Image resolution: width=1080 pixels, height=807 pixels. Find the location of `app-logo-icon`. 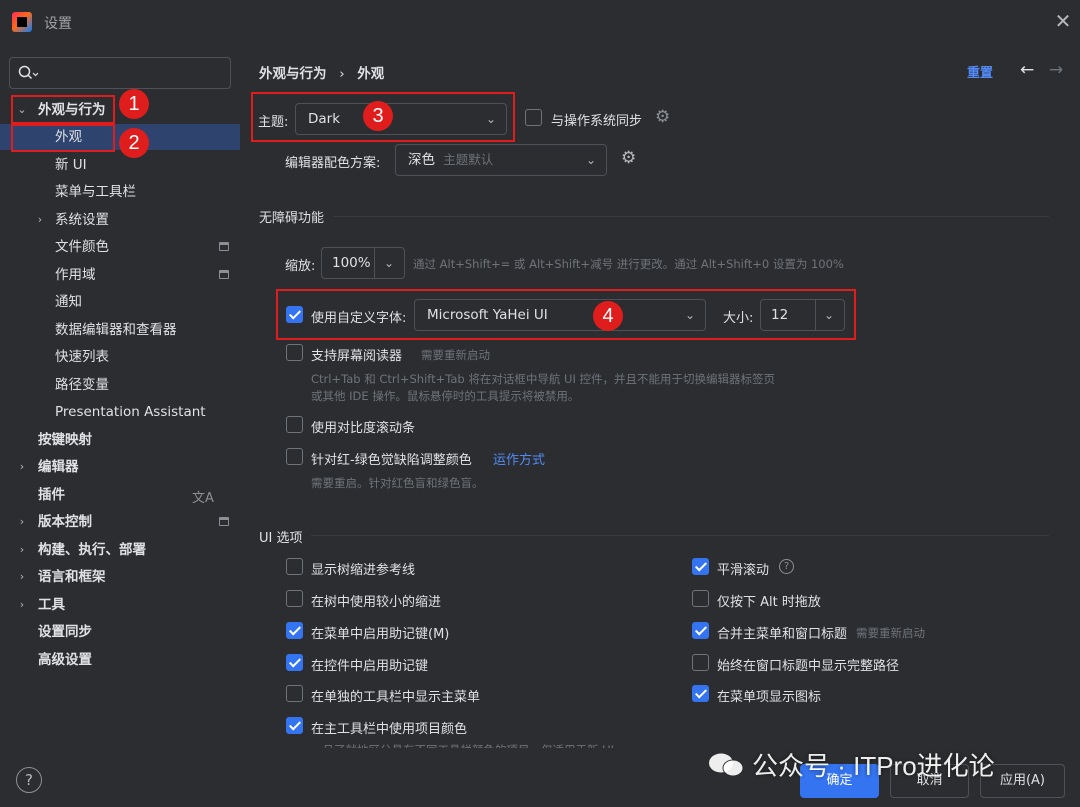

app-logo-icon is located at coordinates (22, 22).